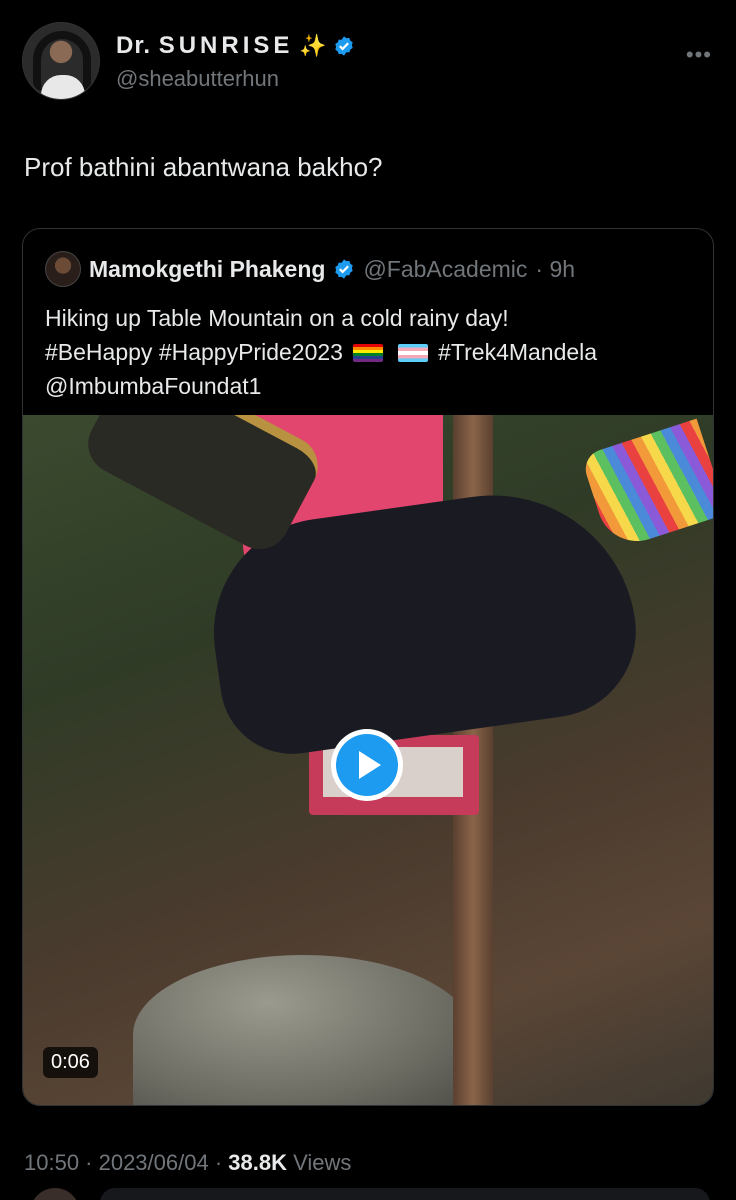 Image resolution: width=736 pixels, height=1200 pixels. Describe the element at coordinates (197, 79) in the screenshot. I see `author-handle: @sheabutterhun` at that location.